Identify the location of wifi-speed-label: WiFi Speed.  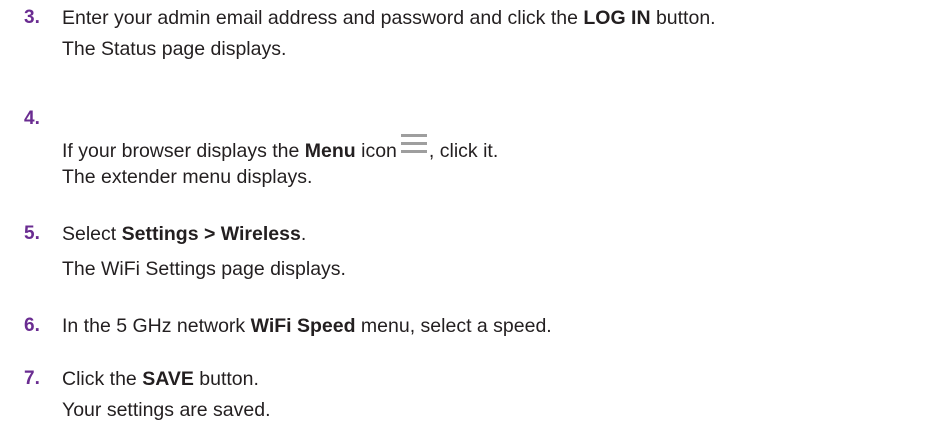
(303, 326).